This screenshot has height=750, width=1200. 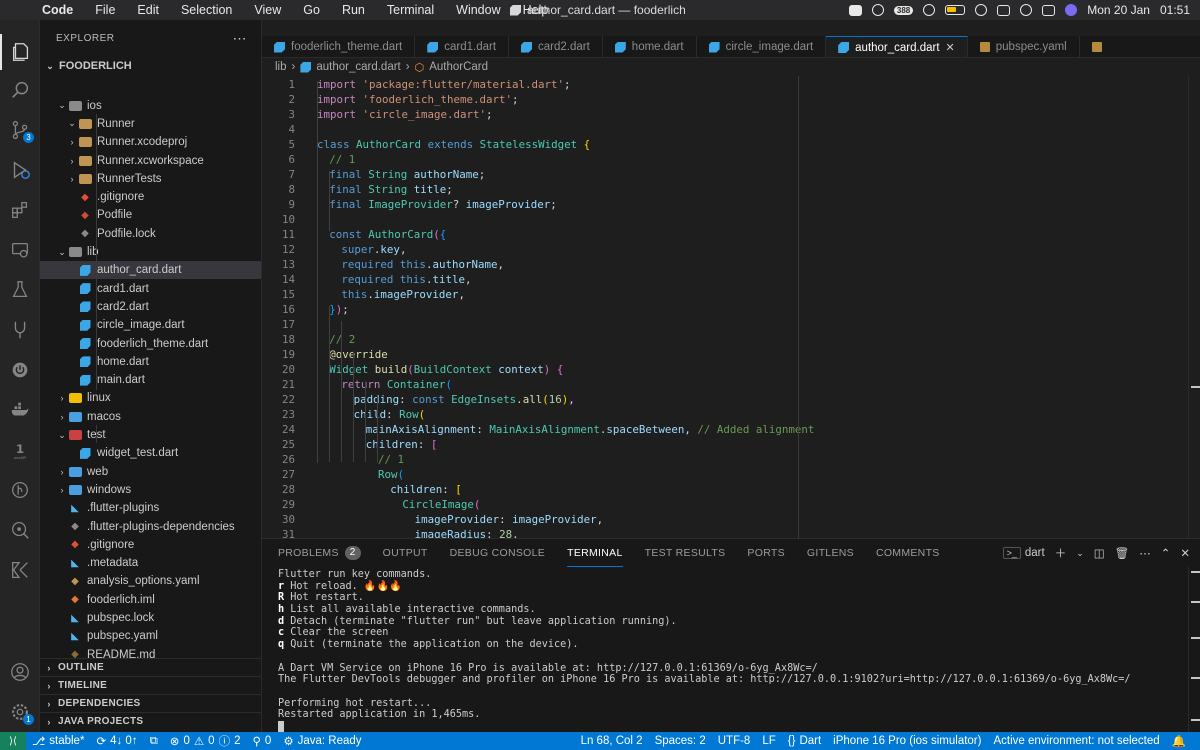 What do you see at coordinates (595, 553) in the screenshot?
I see `panel-tab-terminal: TERMINAL` at bounding box center [595, 553].